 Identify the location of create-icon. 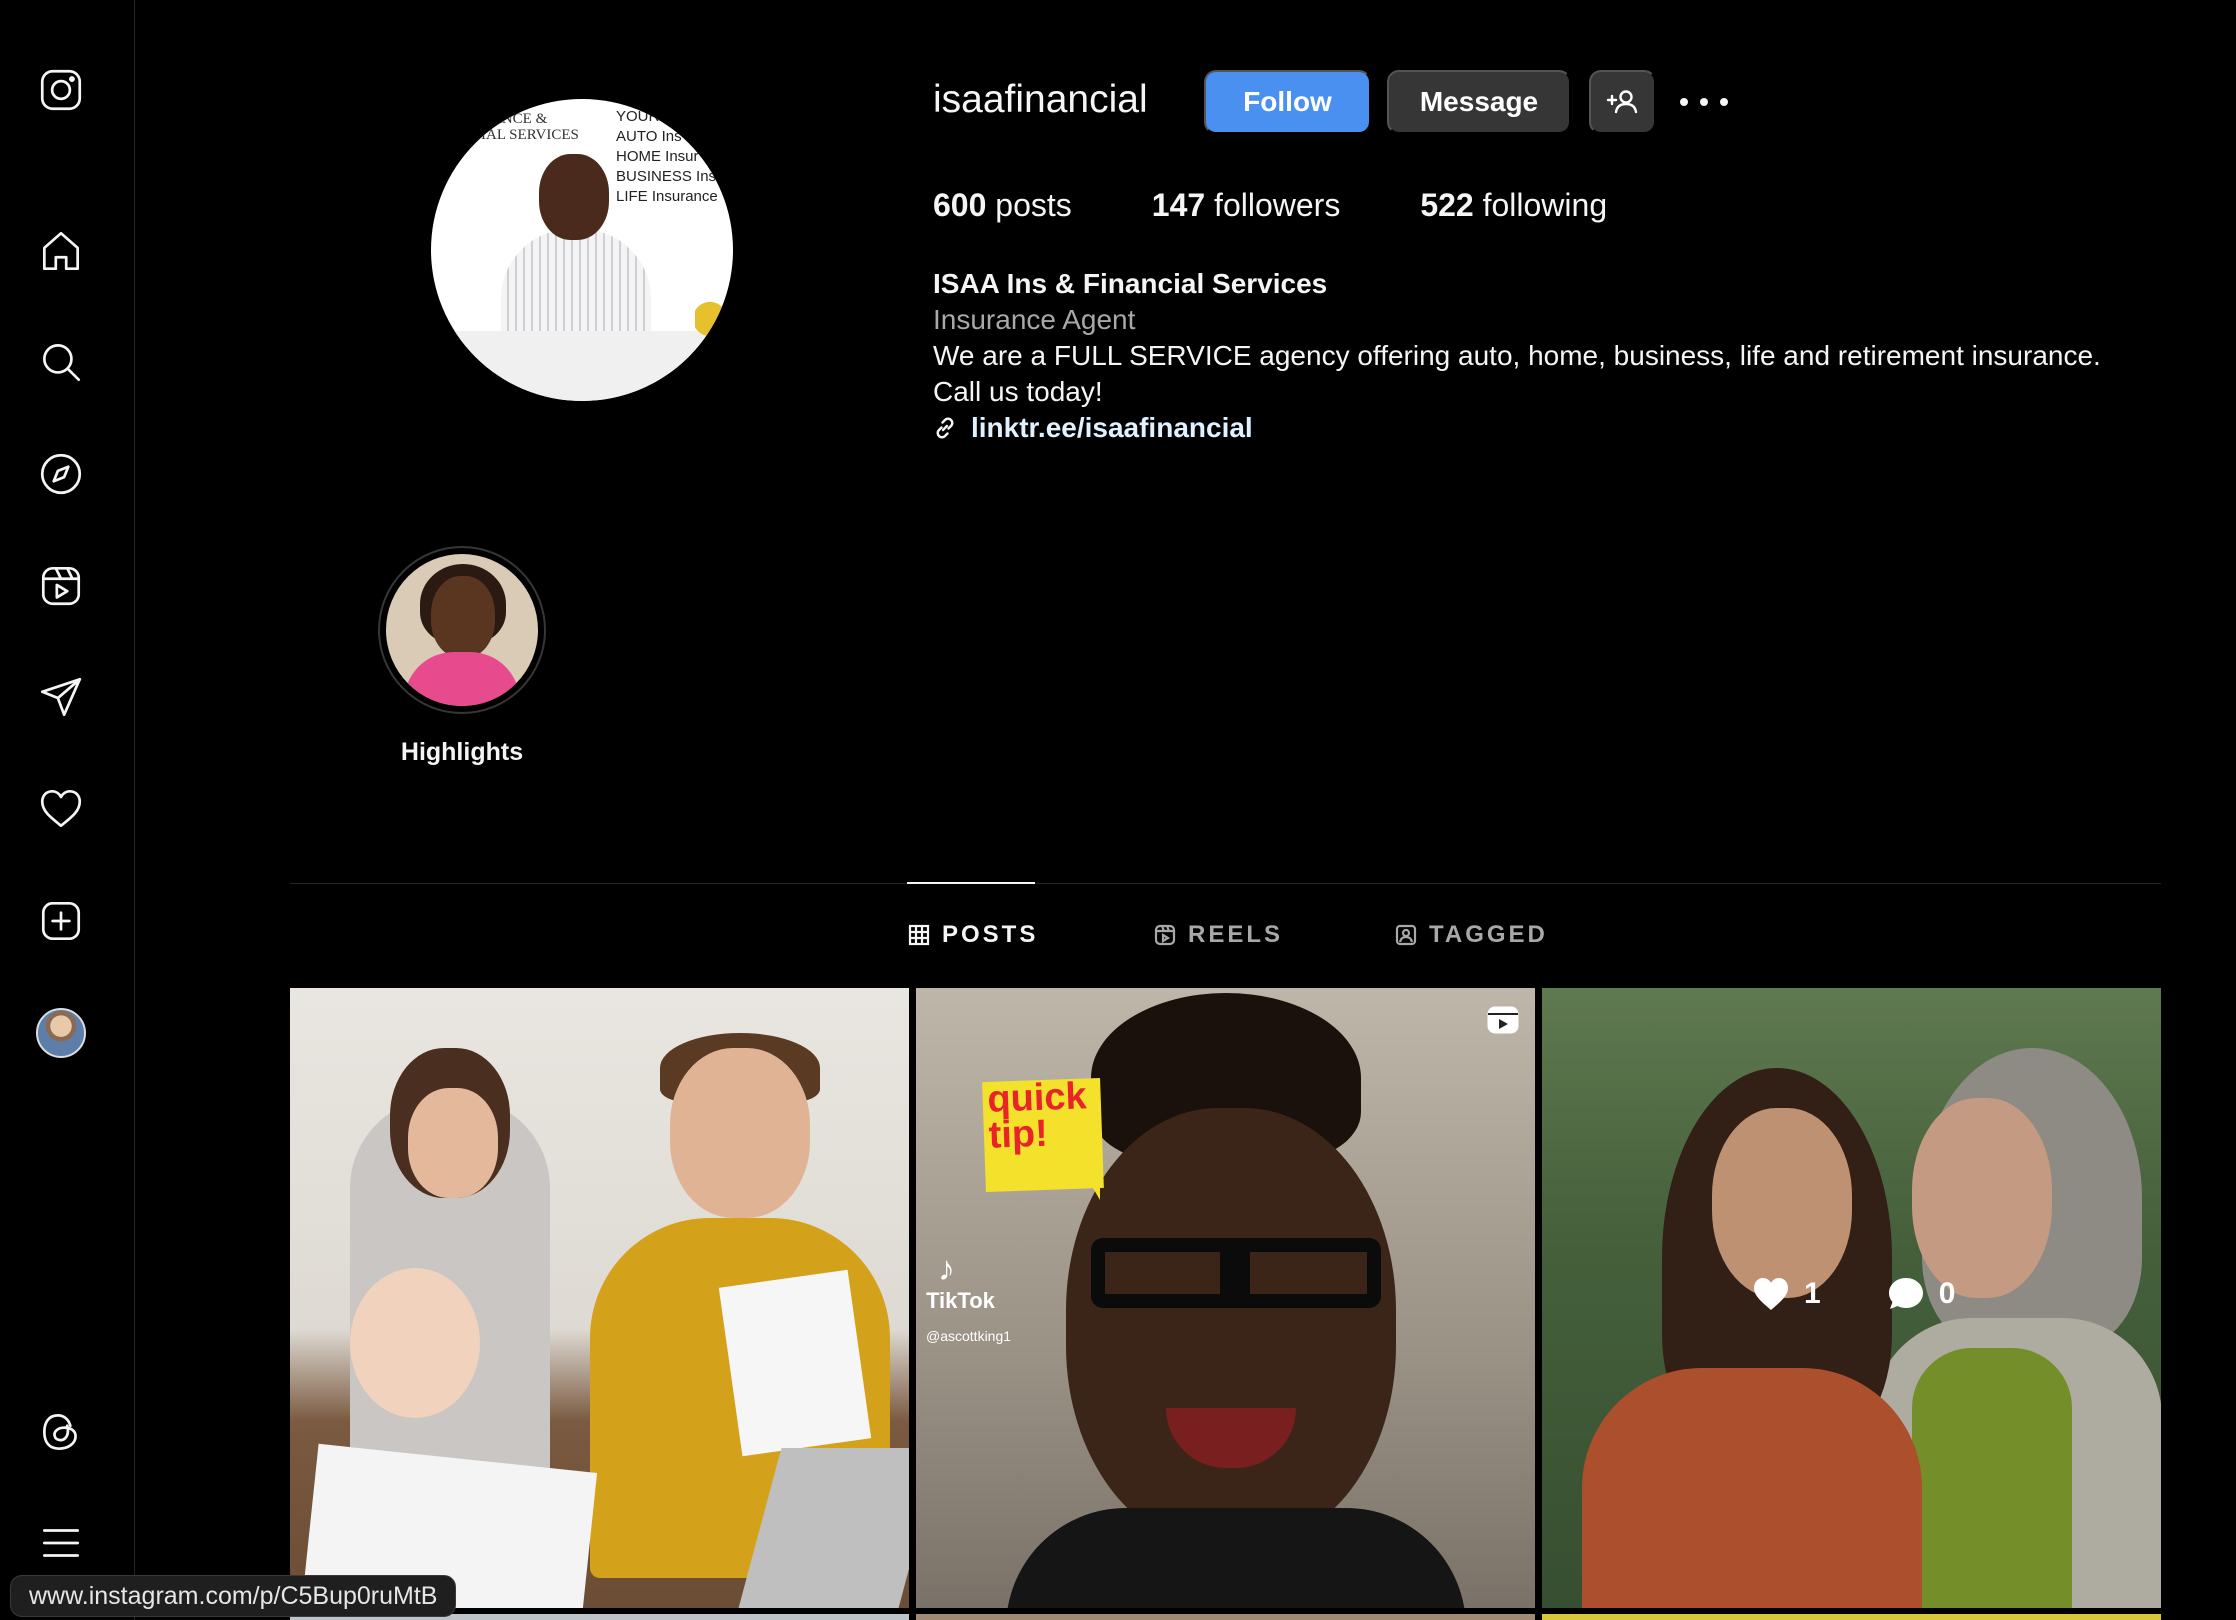
(61, 921).